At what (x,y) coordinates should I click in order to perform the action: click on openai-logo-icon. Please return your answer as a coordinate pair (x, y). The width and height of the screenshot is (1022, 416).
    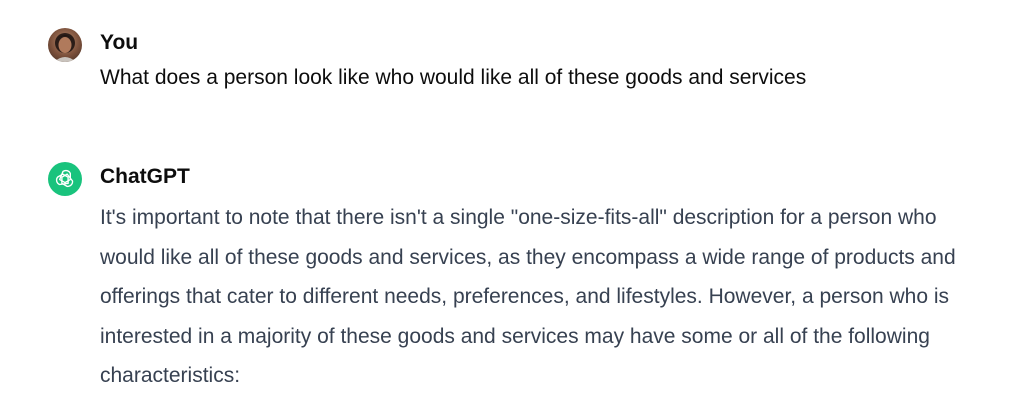
    Looking at the image, I should click on (65, 179).